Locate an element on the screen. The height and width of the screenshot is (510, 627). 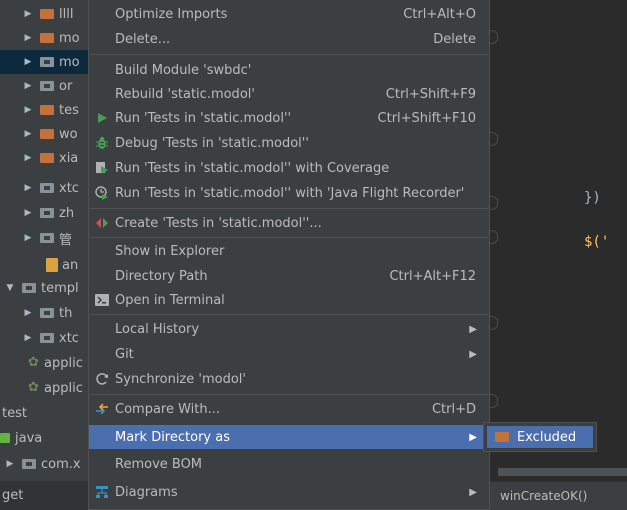
menu-item-directory-path: Directory Path Ctrl+Alt+F12 is located at coordinates (289, 276).